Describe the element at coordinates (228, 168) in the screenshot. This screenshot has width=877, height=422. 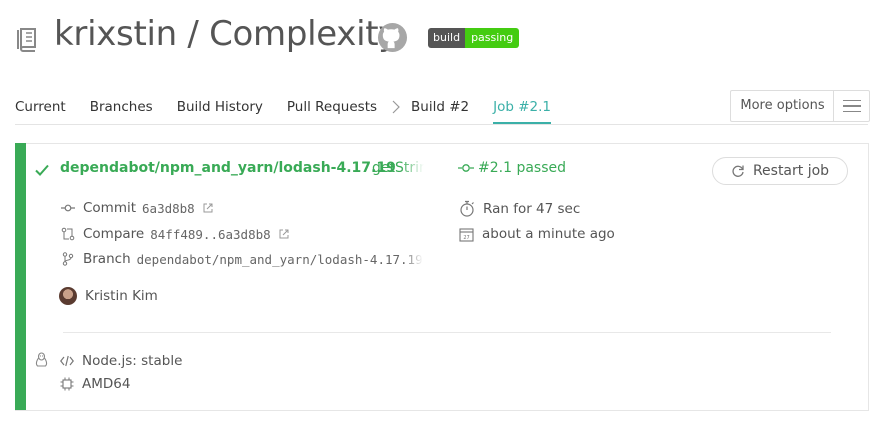
I see `branch-link: dependabot/npm_and_yarn/lodash-4.17.19` at that location.